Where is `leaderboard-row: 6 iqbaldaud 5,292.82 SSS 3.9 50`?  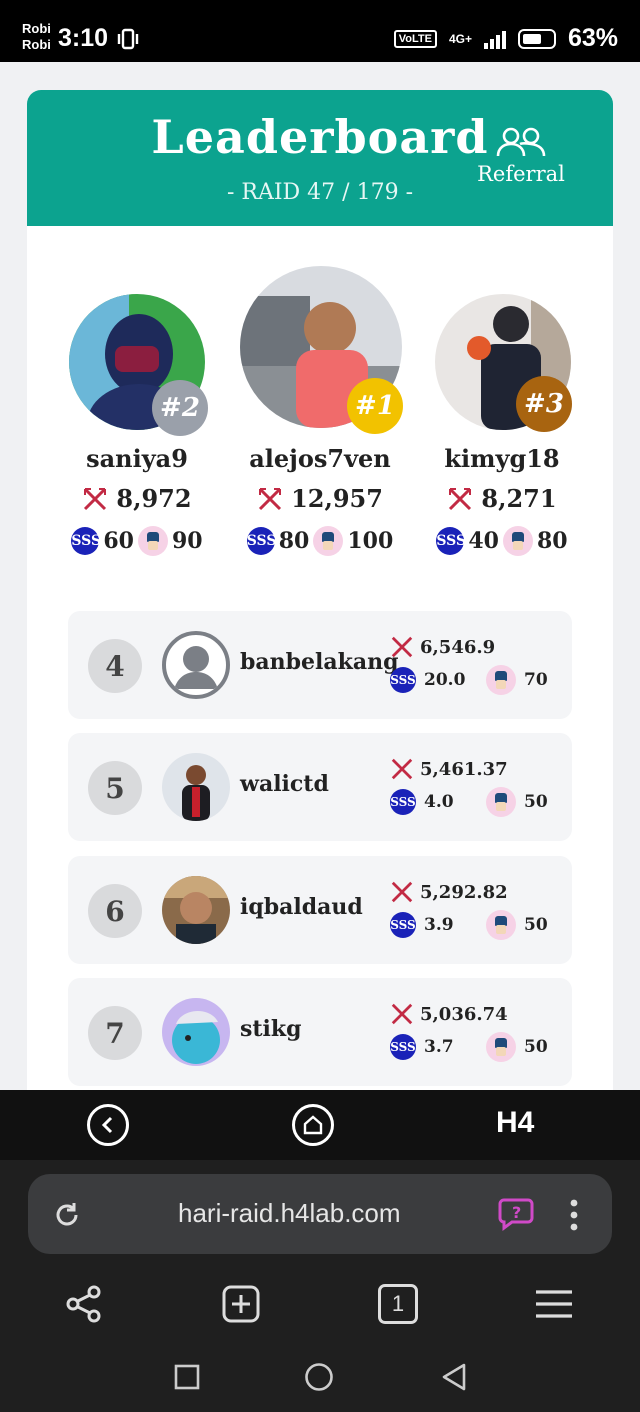 leaderboard-row: 6 iqbaldaud 5,292.82 SSS 3.9 50 is located at coordinates (320, 910).